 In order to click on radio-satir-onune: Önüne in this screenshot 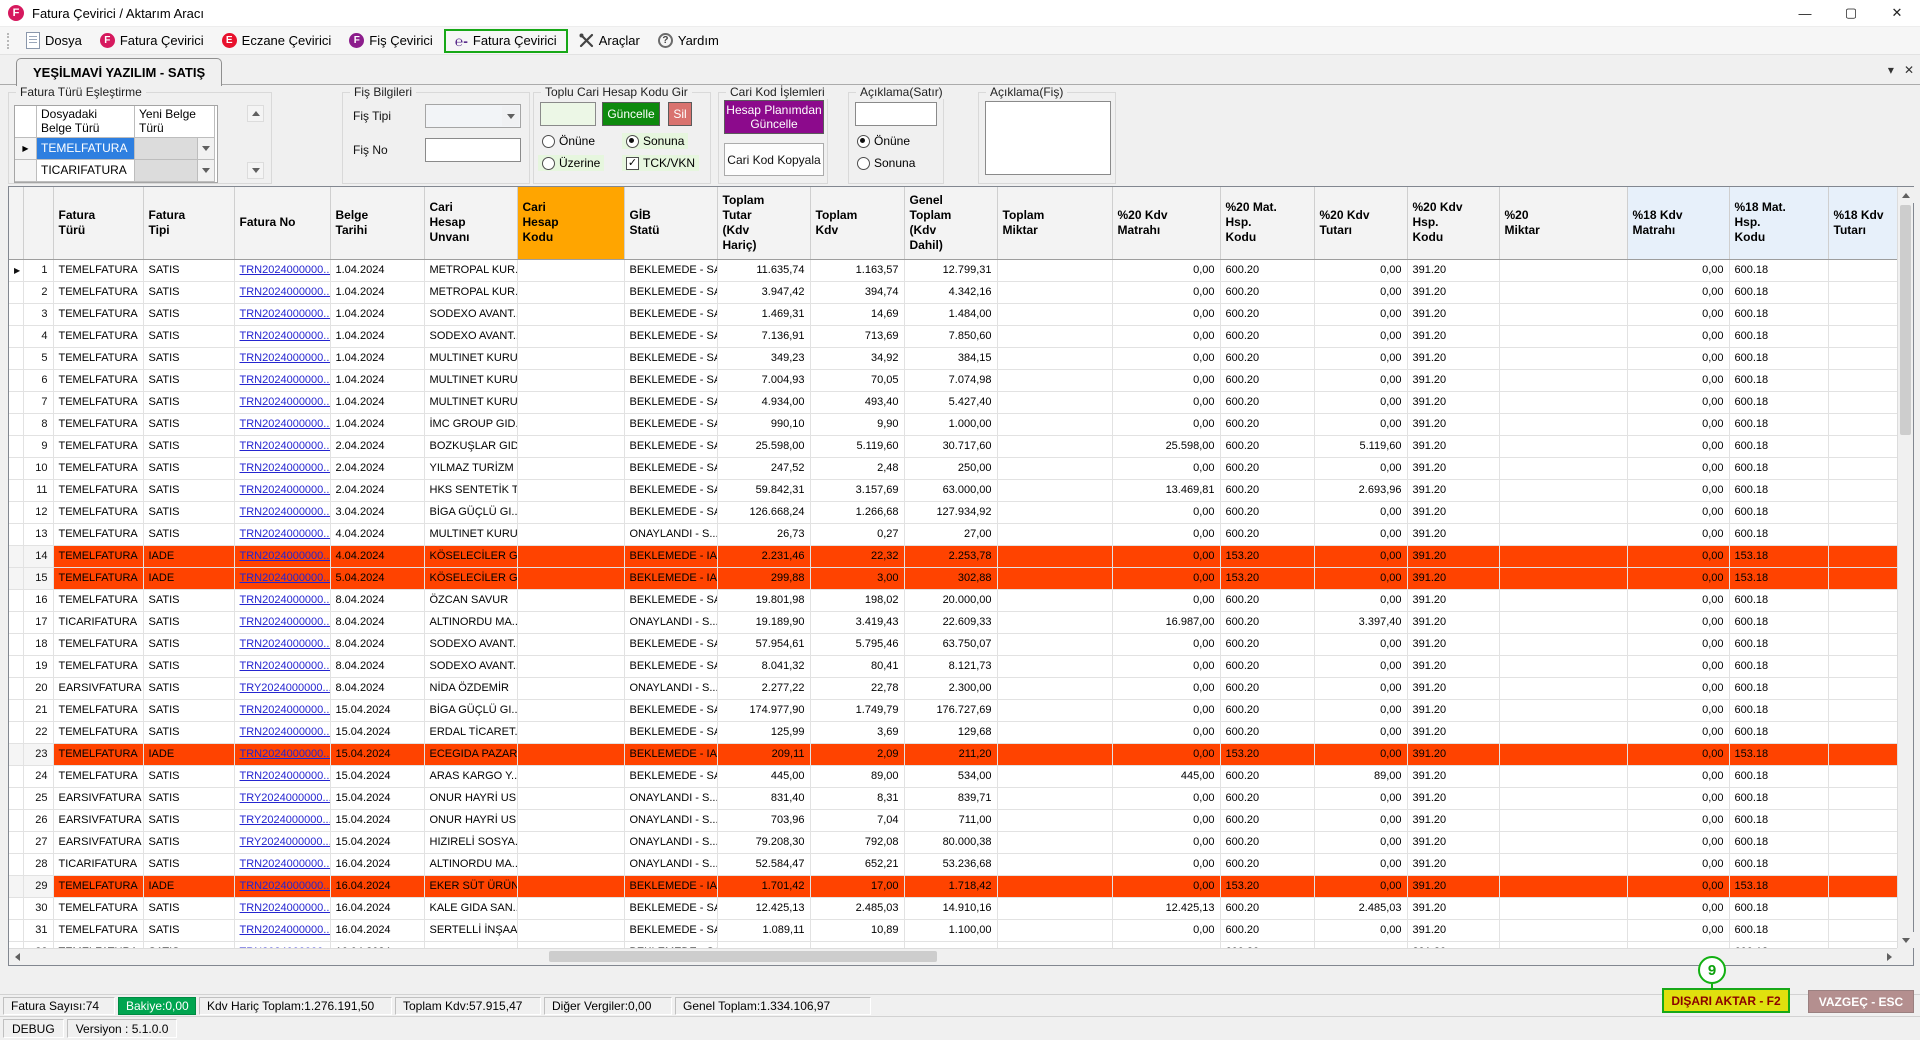, I will do `click(883, 141)`.